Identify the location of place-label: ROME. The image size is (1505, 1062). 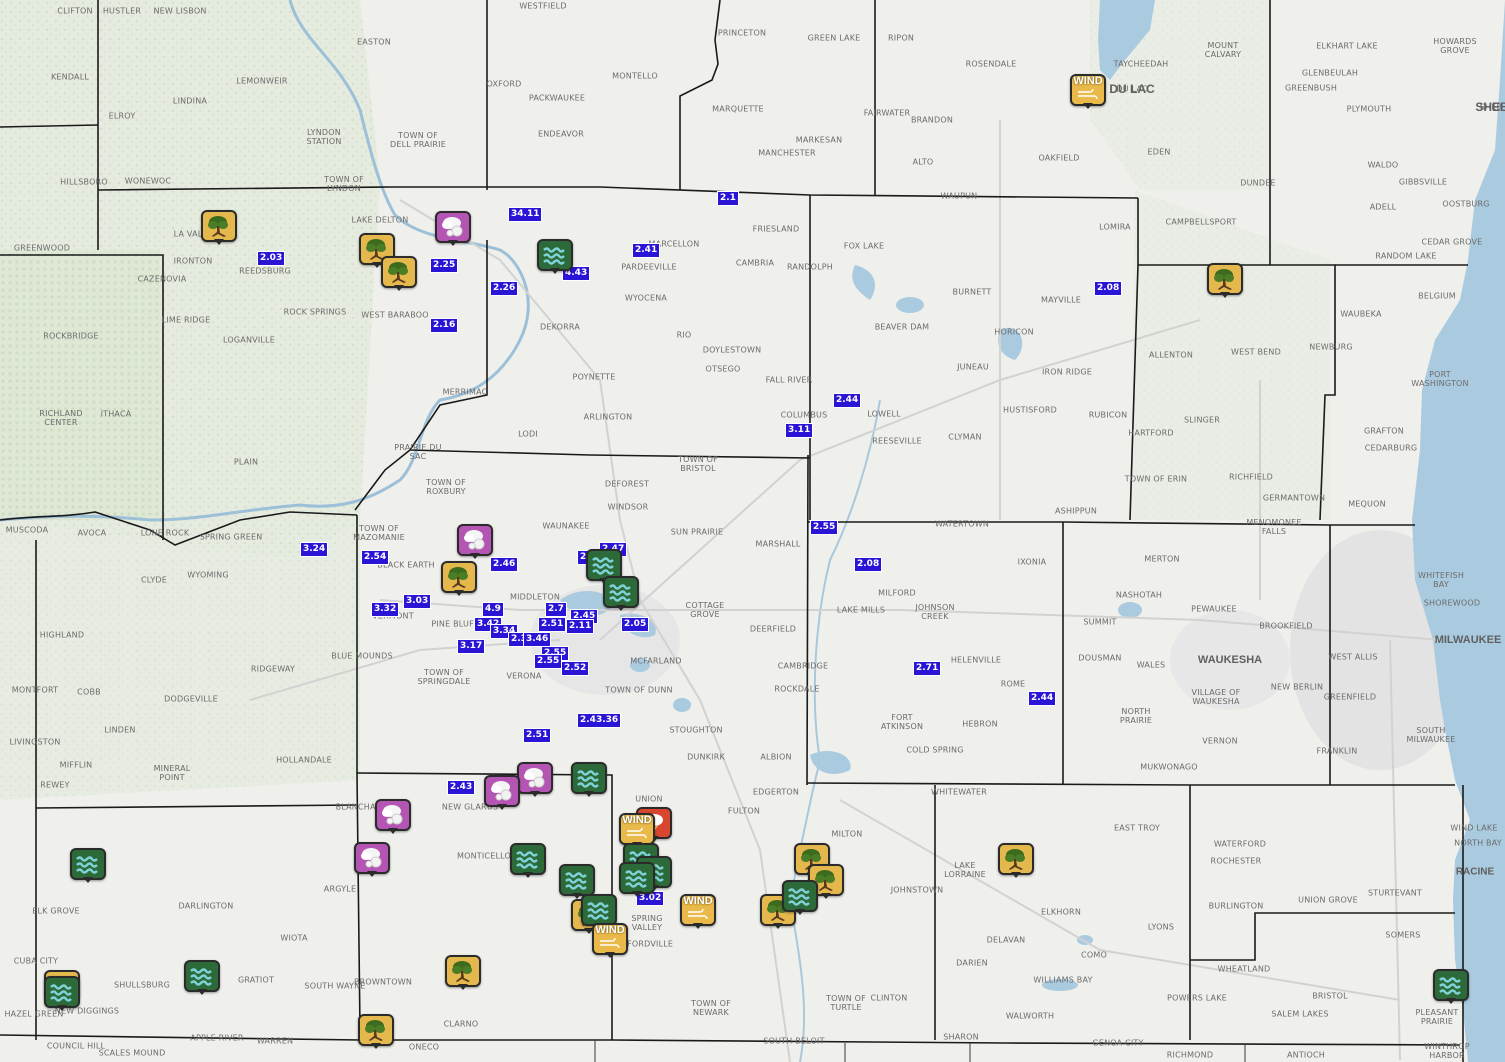
(1013, 684).